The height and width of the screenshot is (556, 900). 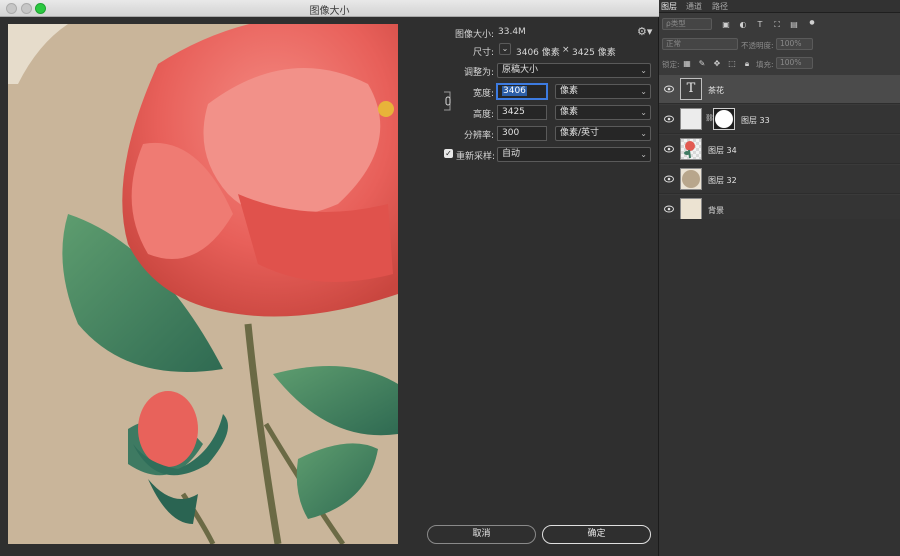 I want to click on height-unit-value: 像素, so click(x=569, y=112).